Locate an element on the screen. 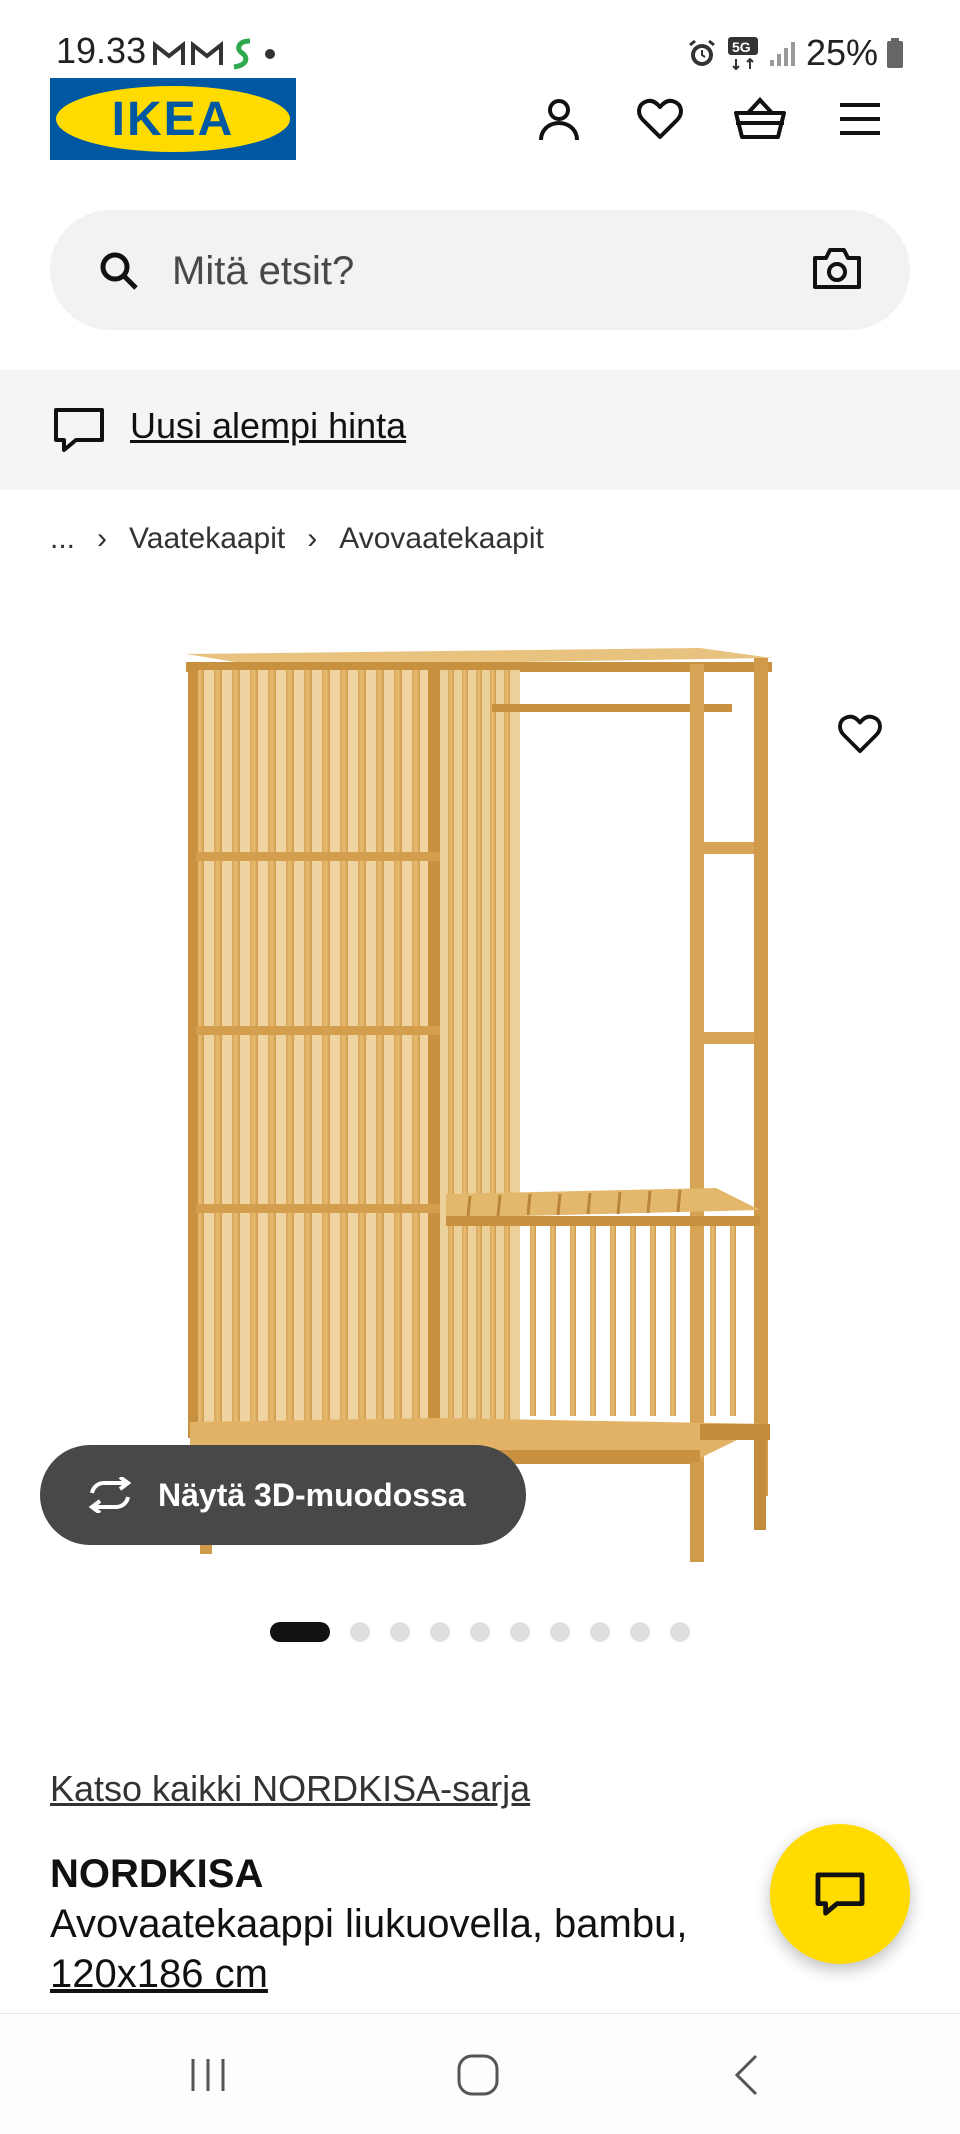 The width and height of the screenshot is (960, 2134). recent-apps-icon is located at coordinates (208, 2075).